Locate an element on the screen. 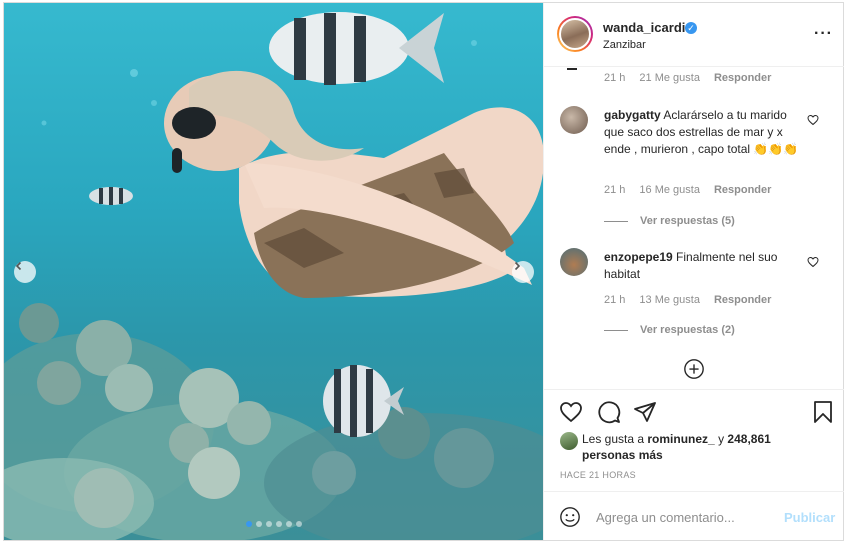 The height and width of the screenshot is (543, 848). comment-input is located at coordinates (686, 517).